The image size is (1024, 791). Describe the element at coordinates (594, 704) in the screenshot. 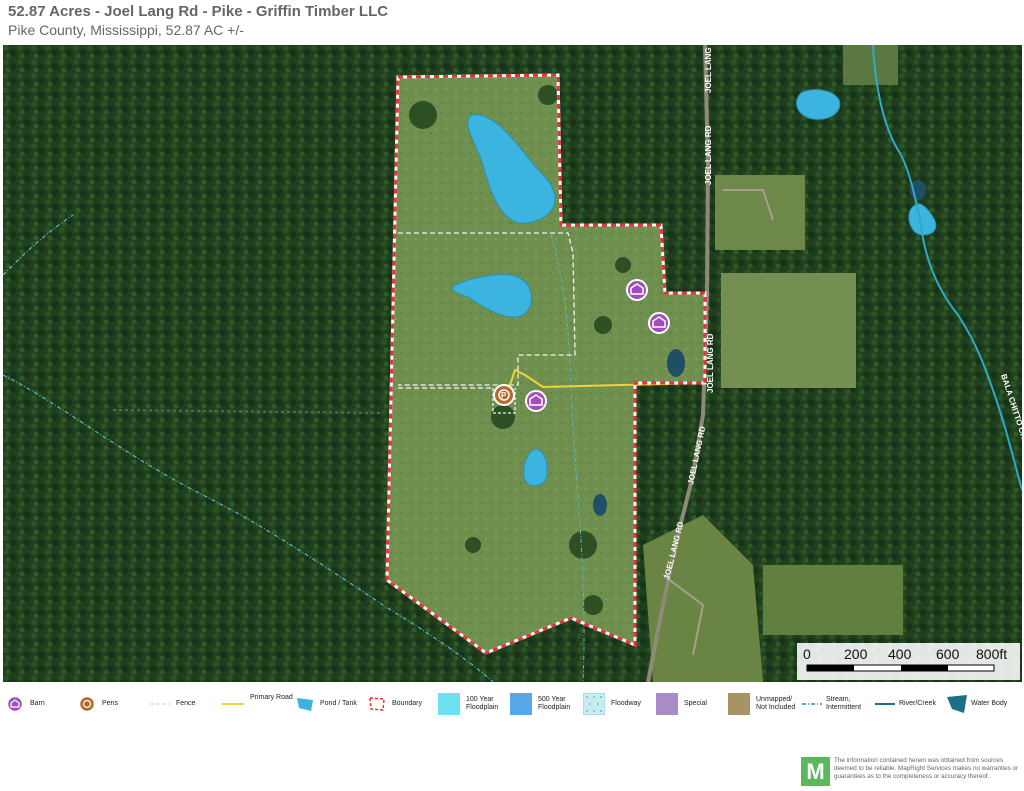

I see `floodway-icon` at that location.